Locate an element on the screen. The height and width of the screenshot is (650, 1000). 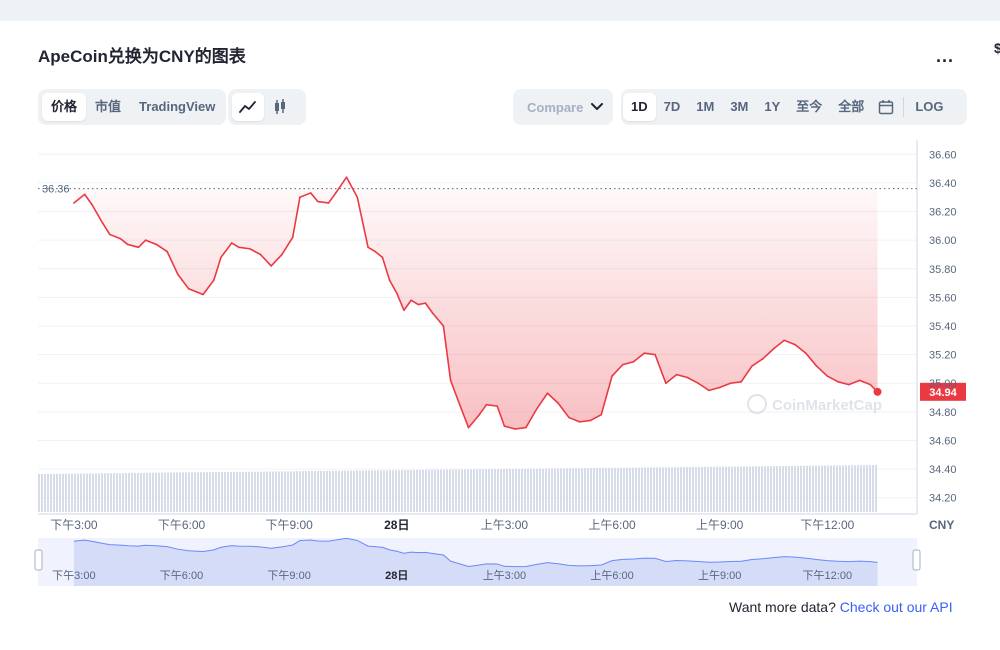
x-tick-label: 下午9:00 is located at coordinates (289, 525).